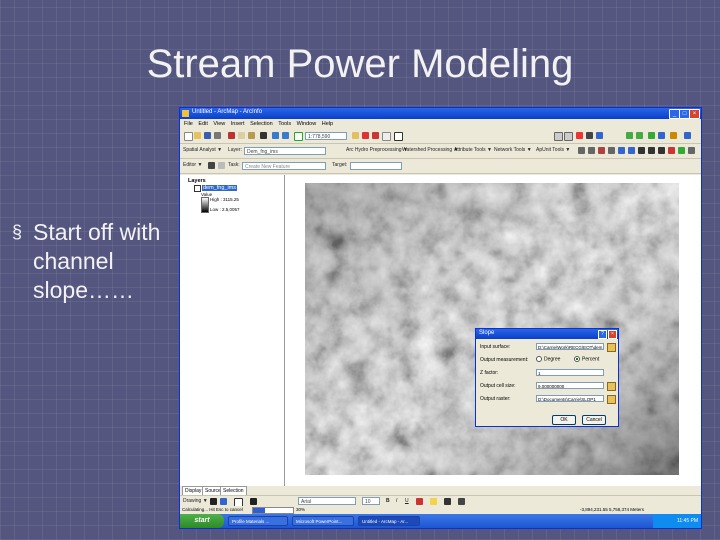 The width and height of the screenshot is (720, 540). I want to click on apunit-tools-menu: ApUnit Tools ▼, so click(553, 150).